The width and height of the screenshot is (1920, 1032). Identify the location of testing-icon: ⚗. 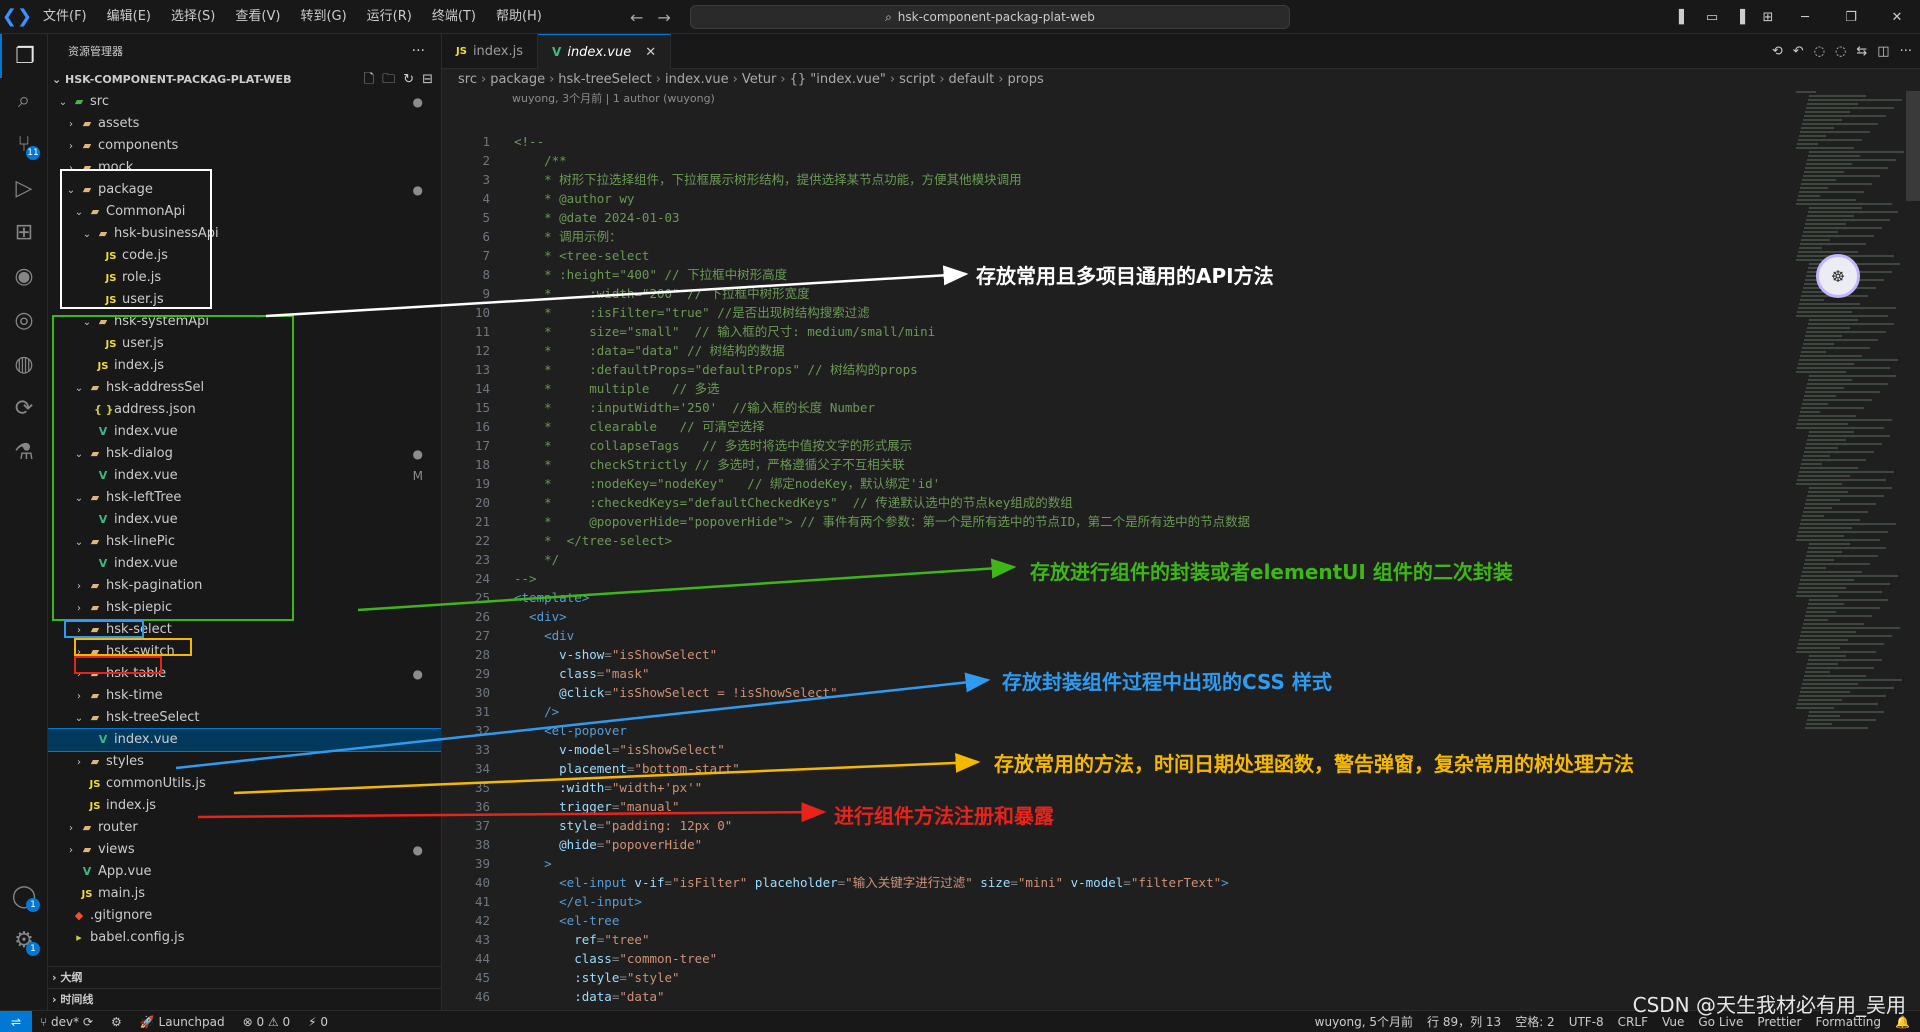
(24, 452).